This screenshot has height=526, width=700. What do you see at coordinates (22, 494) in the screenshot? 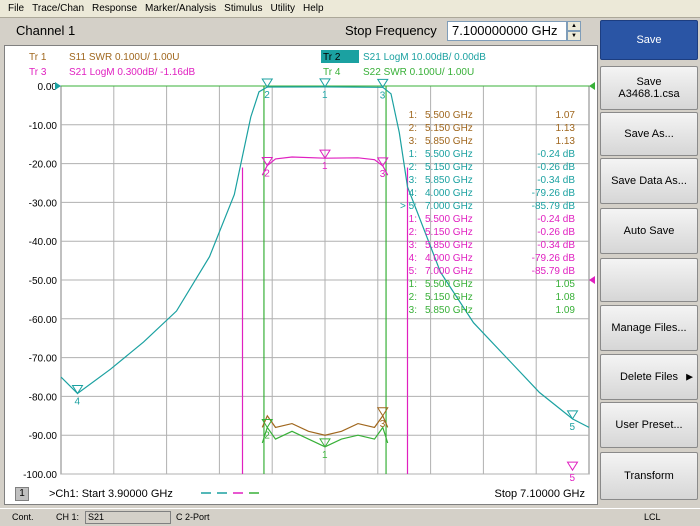
I see `channel-number-badge: 1` at bounding box center [22, 494].